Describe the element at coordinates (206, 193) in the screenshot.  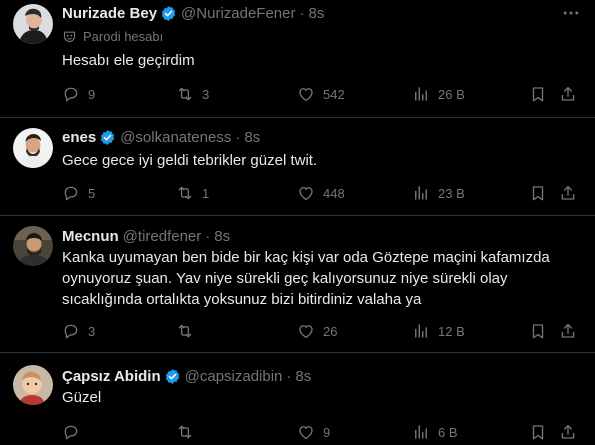
I see `retweet-count: 1` at that location.